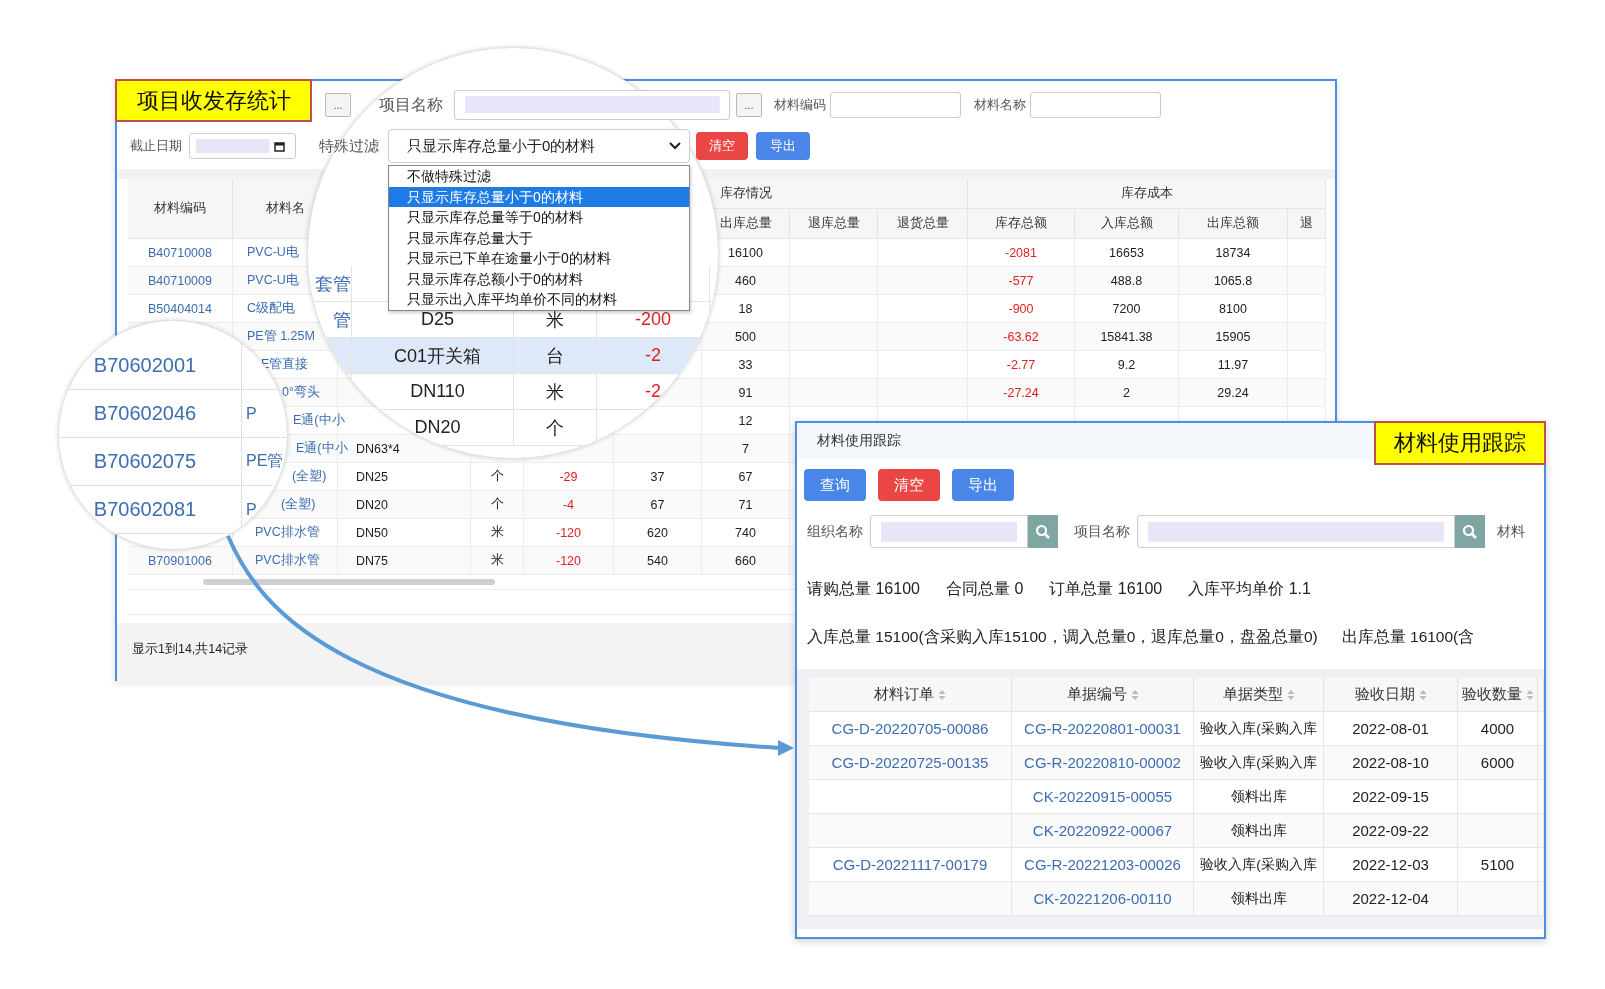  I want to click on document-link: CG-D-20220725-00135, so click(910, 762).